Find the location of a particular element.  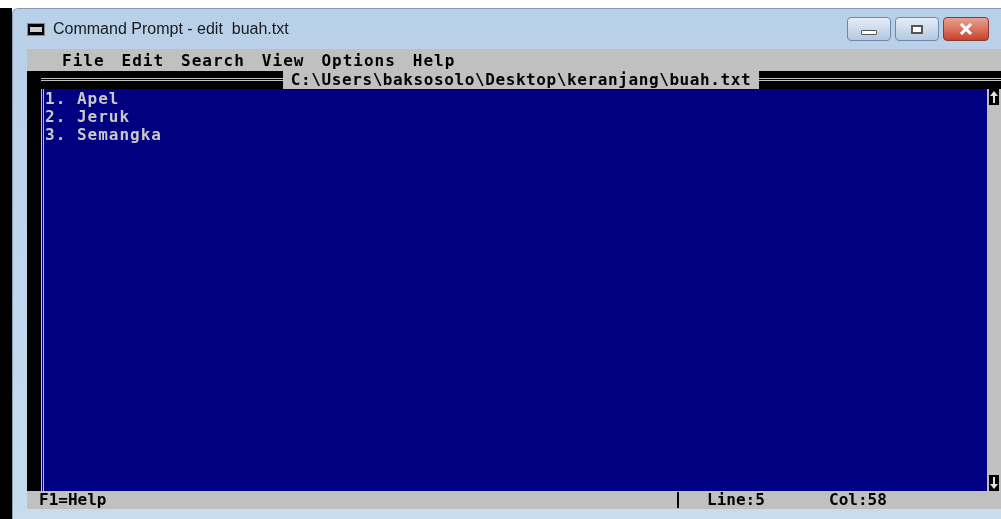

scrollbar is located at coordinates (994, 290).